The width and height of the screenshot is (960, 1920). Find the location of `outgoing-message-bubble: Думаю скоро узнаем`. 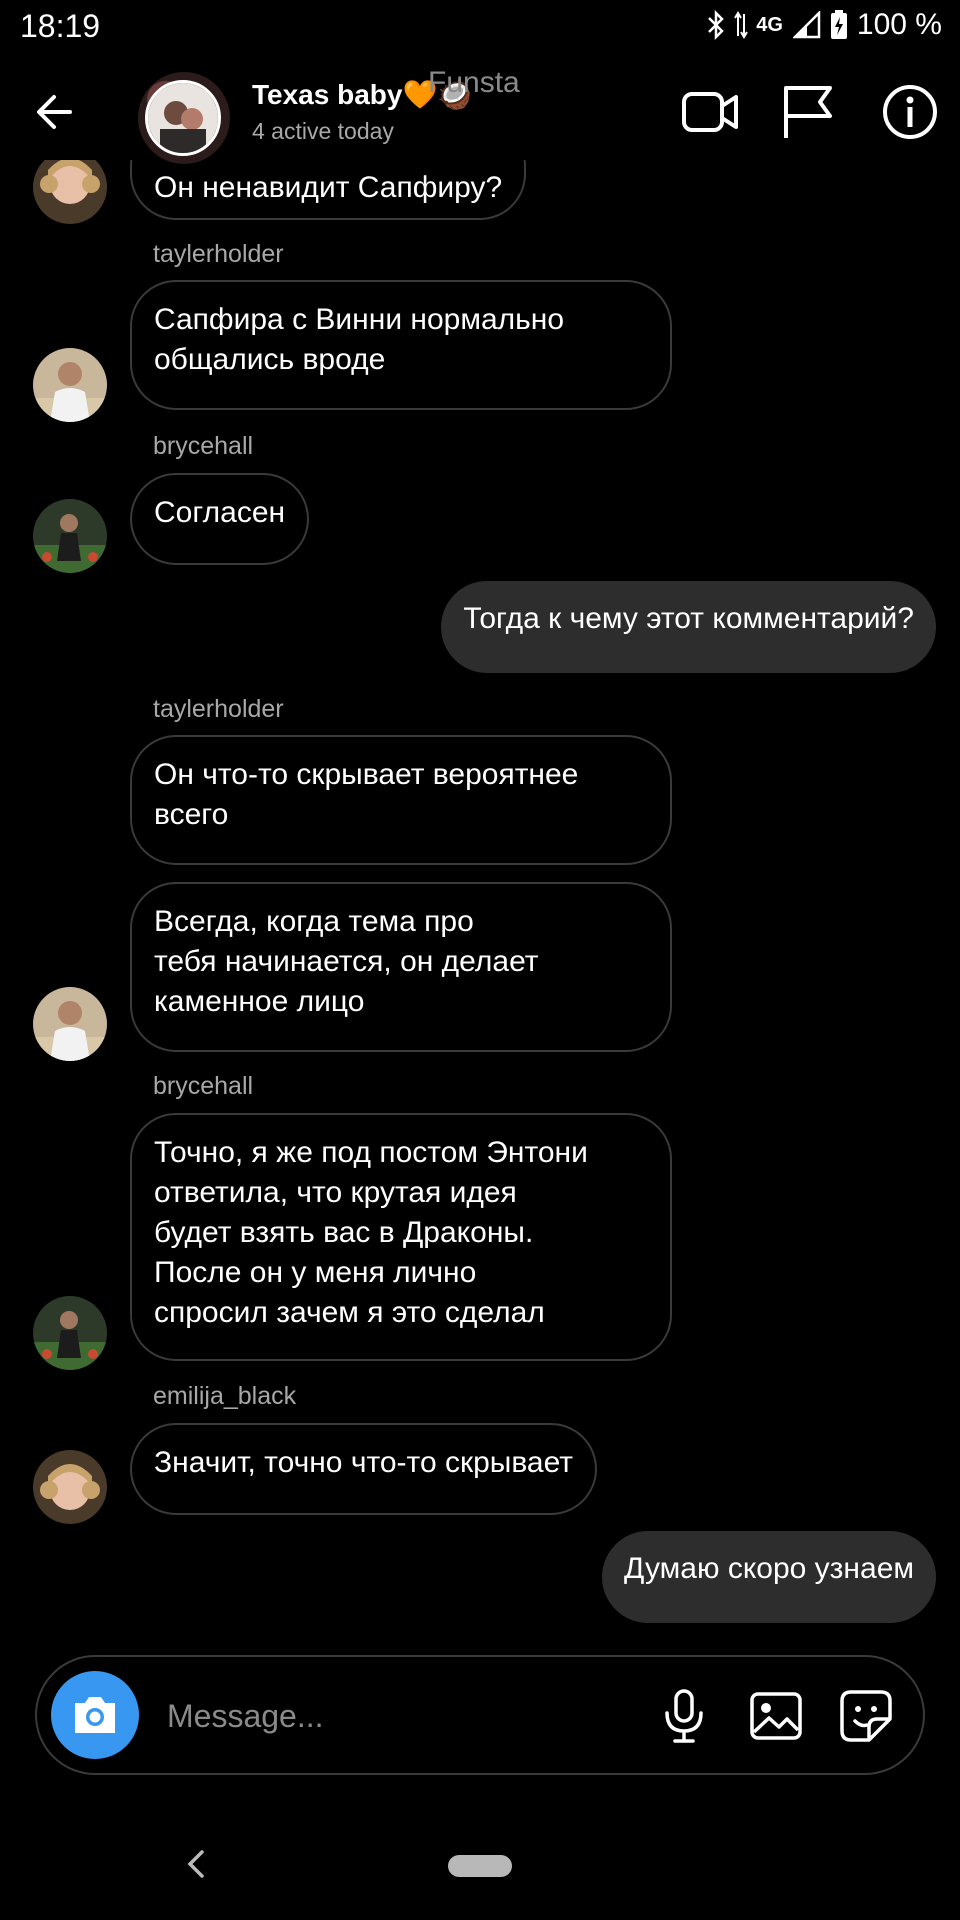

outgoing-message-bubble: Думаю скоро узнаем is located at coordinates (769, 1577).